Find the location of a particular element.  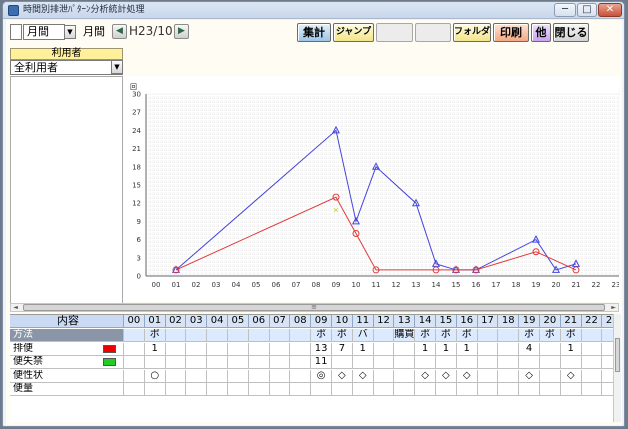

other-button: 他 is located at coordinates (541, 32).